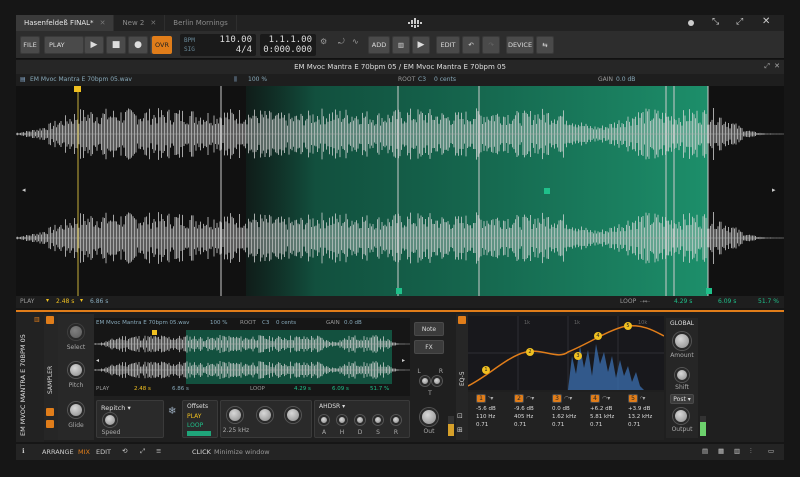 This screenshot has height=477, width=800. What do you see at coordinates (286, 323) in the screenshot?
I see `sampler-cents: 0 cents` at bounding box center [286, 323].